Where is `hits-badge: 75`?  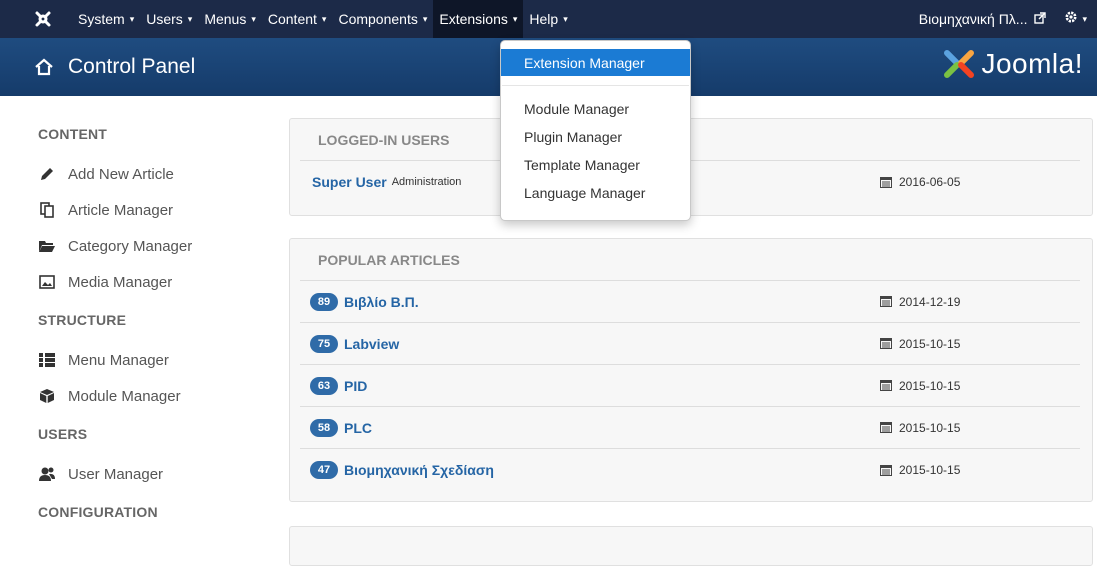 hits-badge: 75 is located at coordinates (324, 343).